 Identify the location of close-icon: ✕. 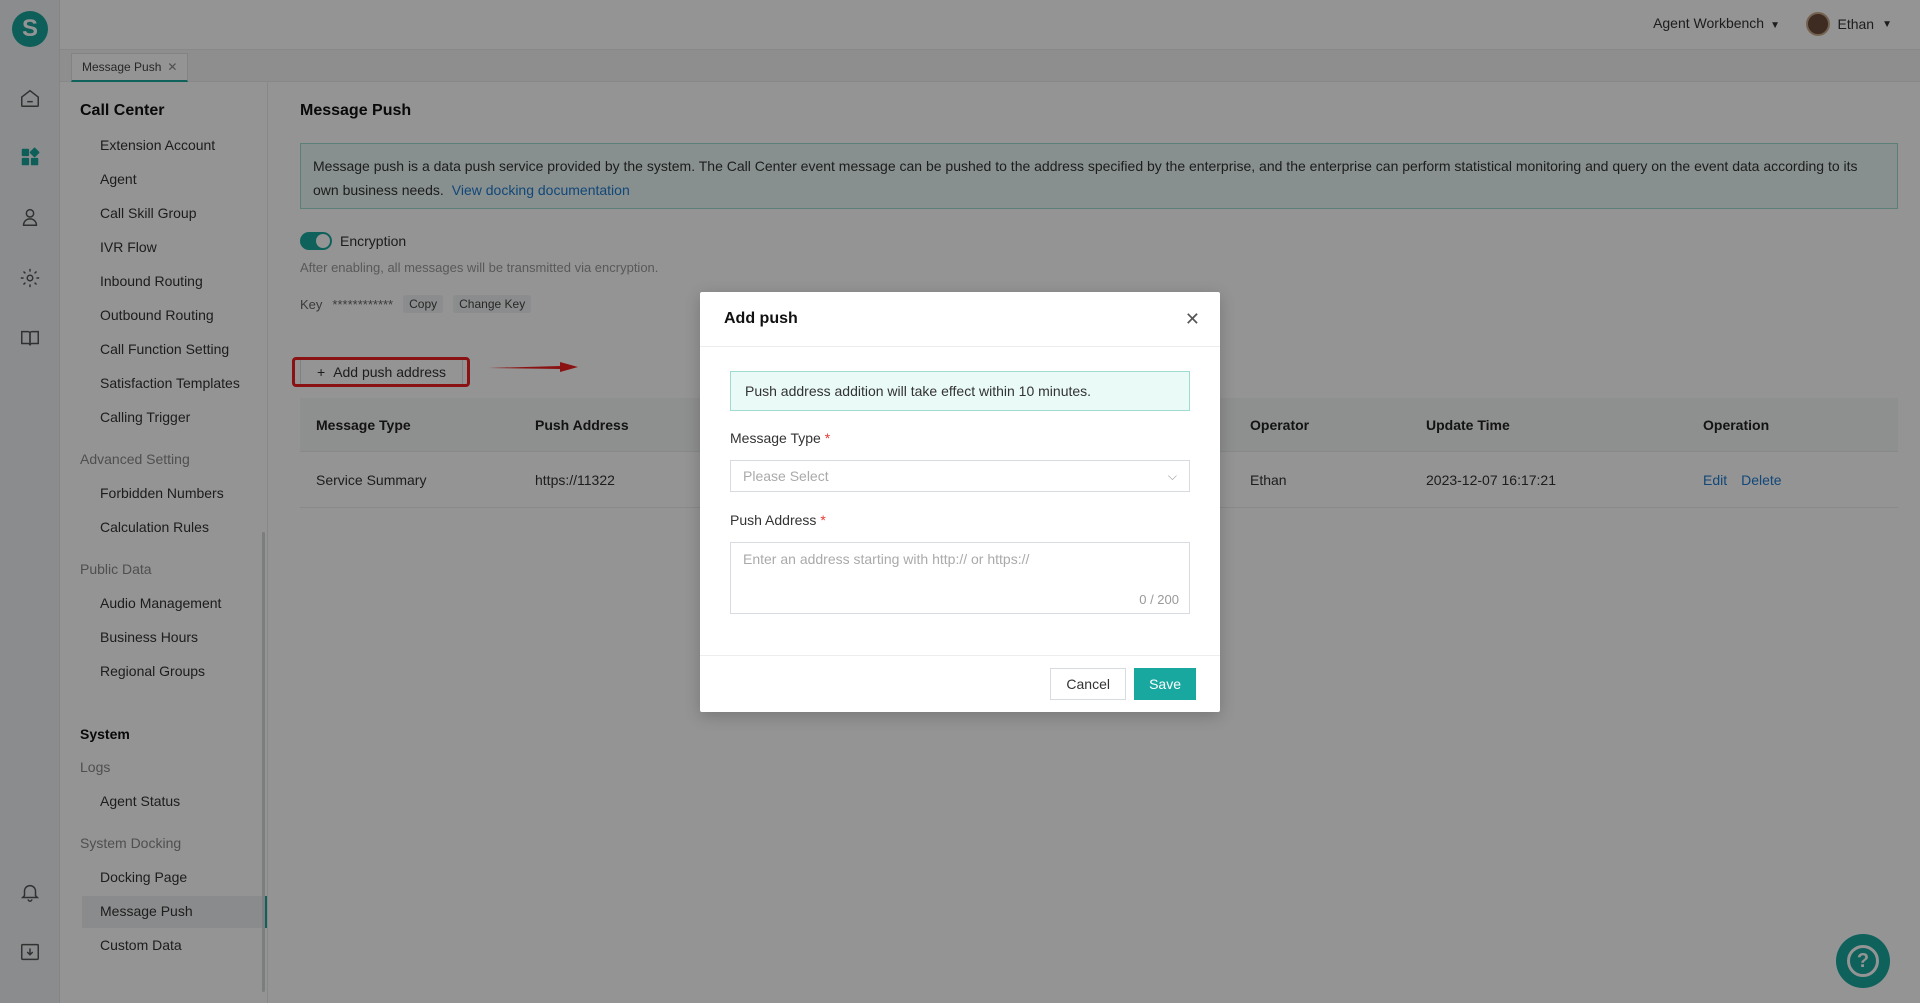
(1192, 319).